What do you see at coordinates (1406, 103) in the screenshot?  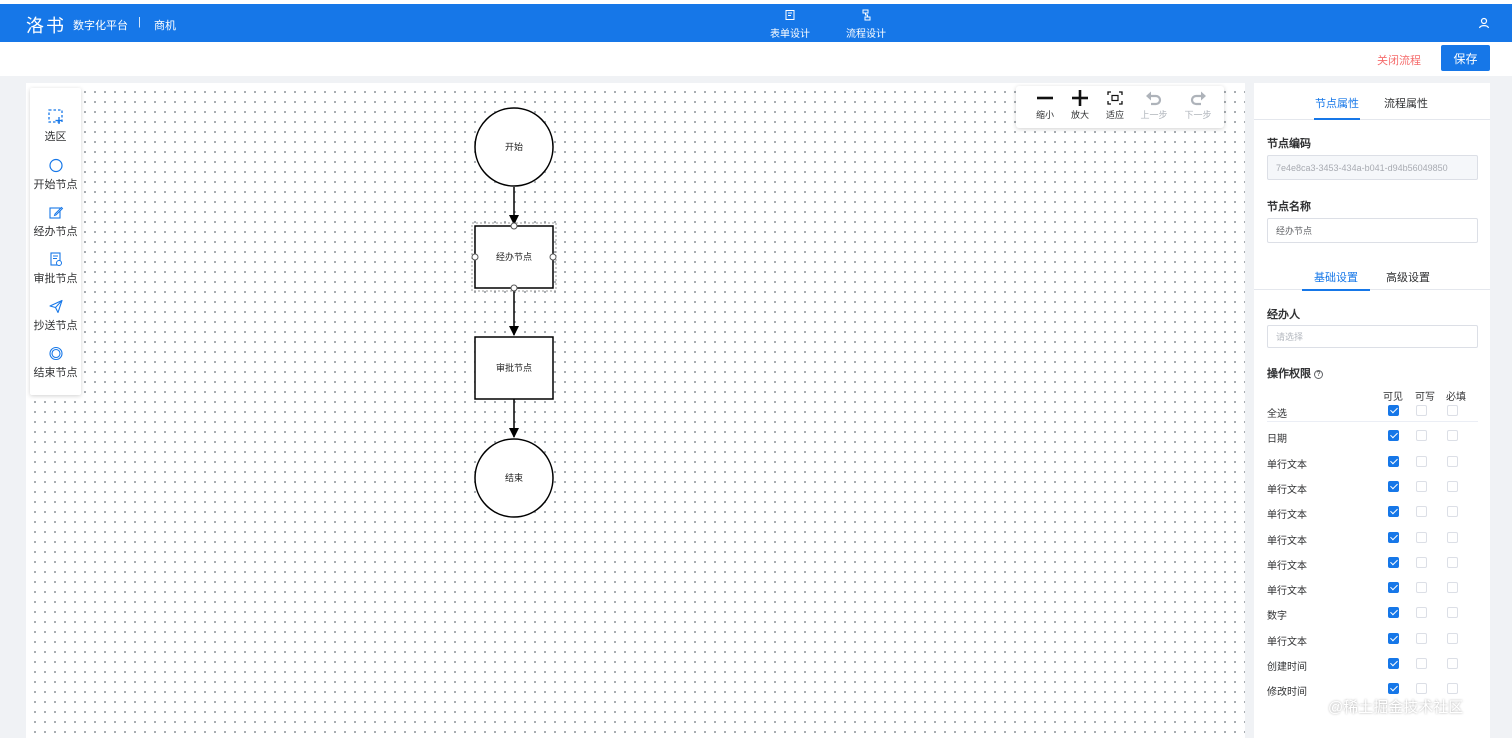 I see `tab-flow-properties: 流程属性` at bounding box center [1406, 103].